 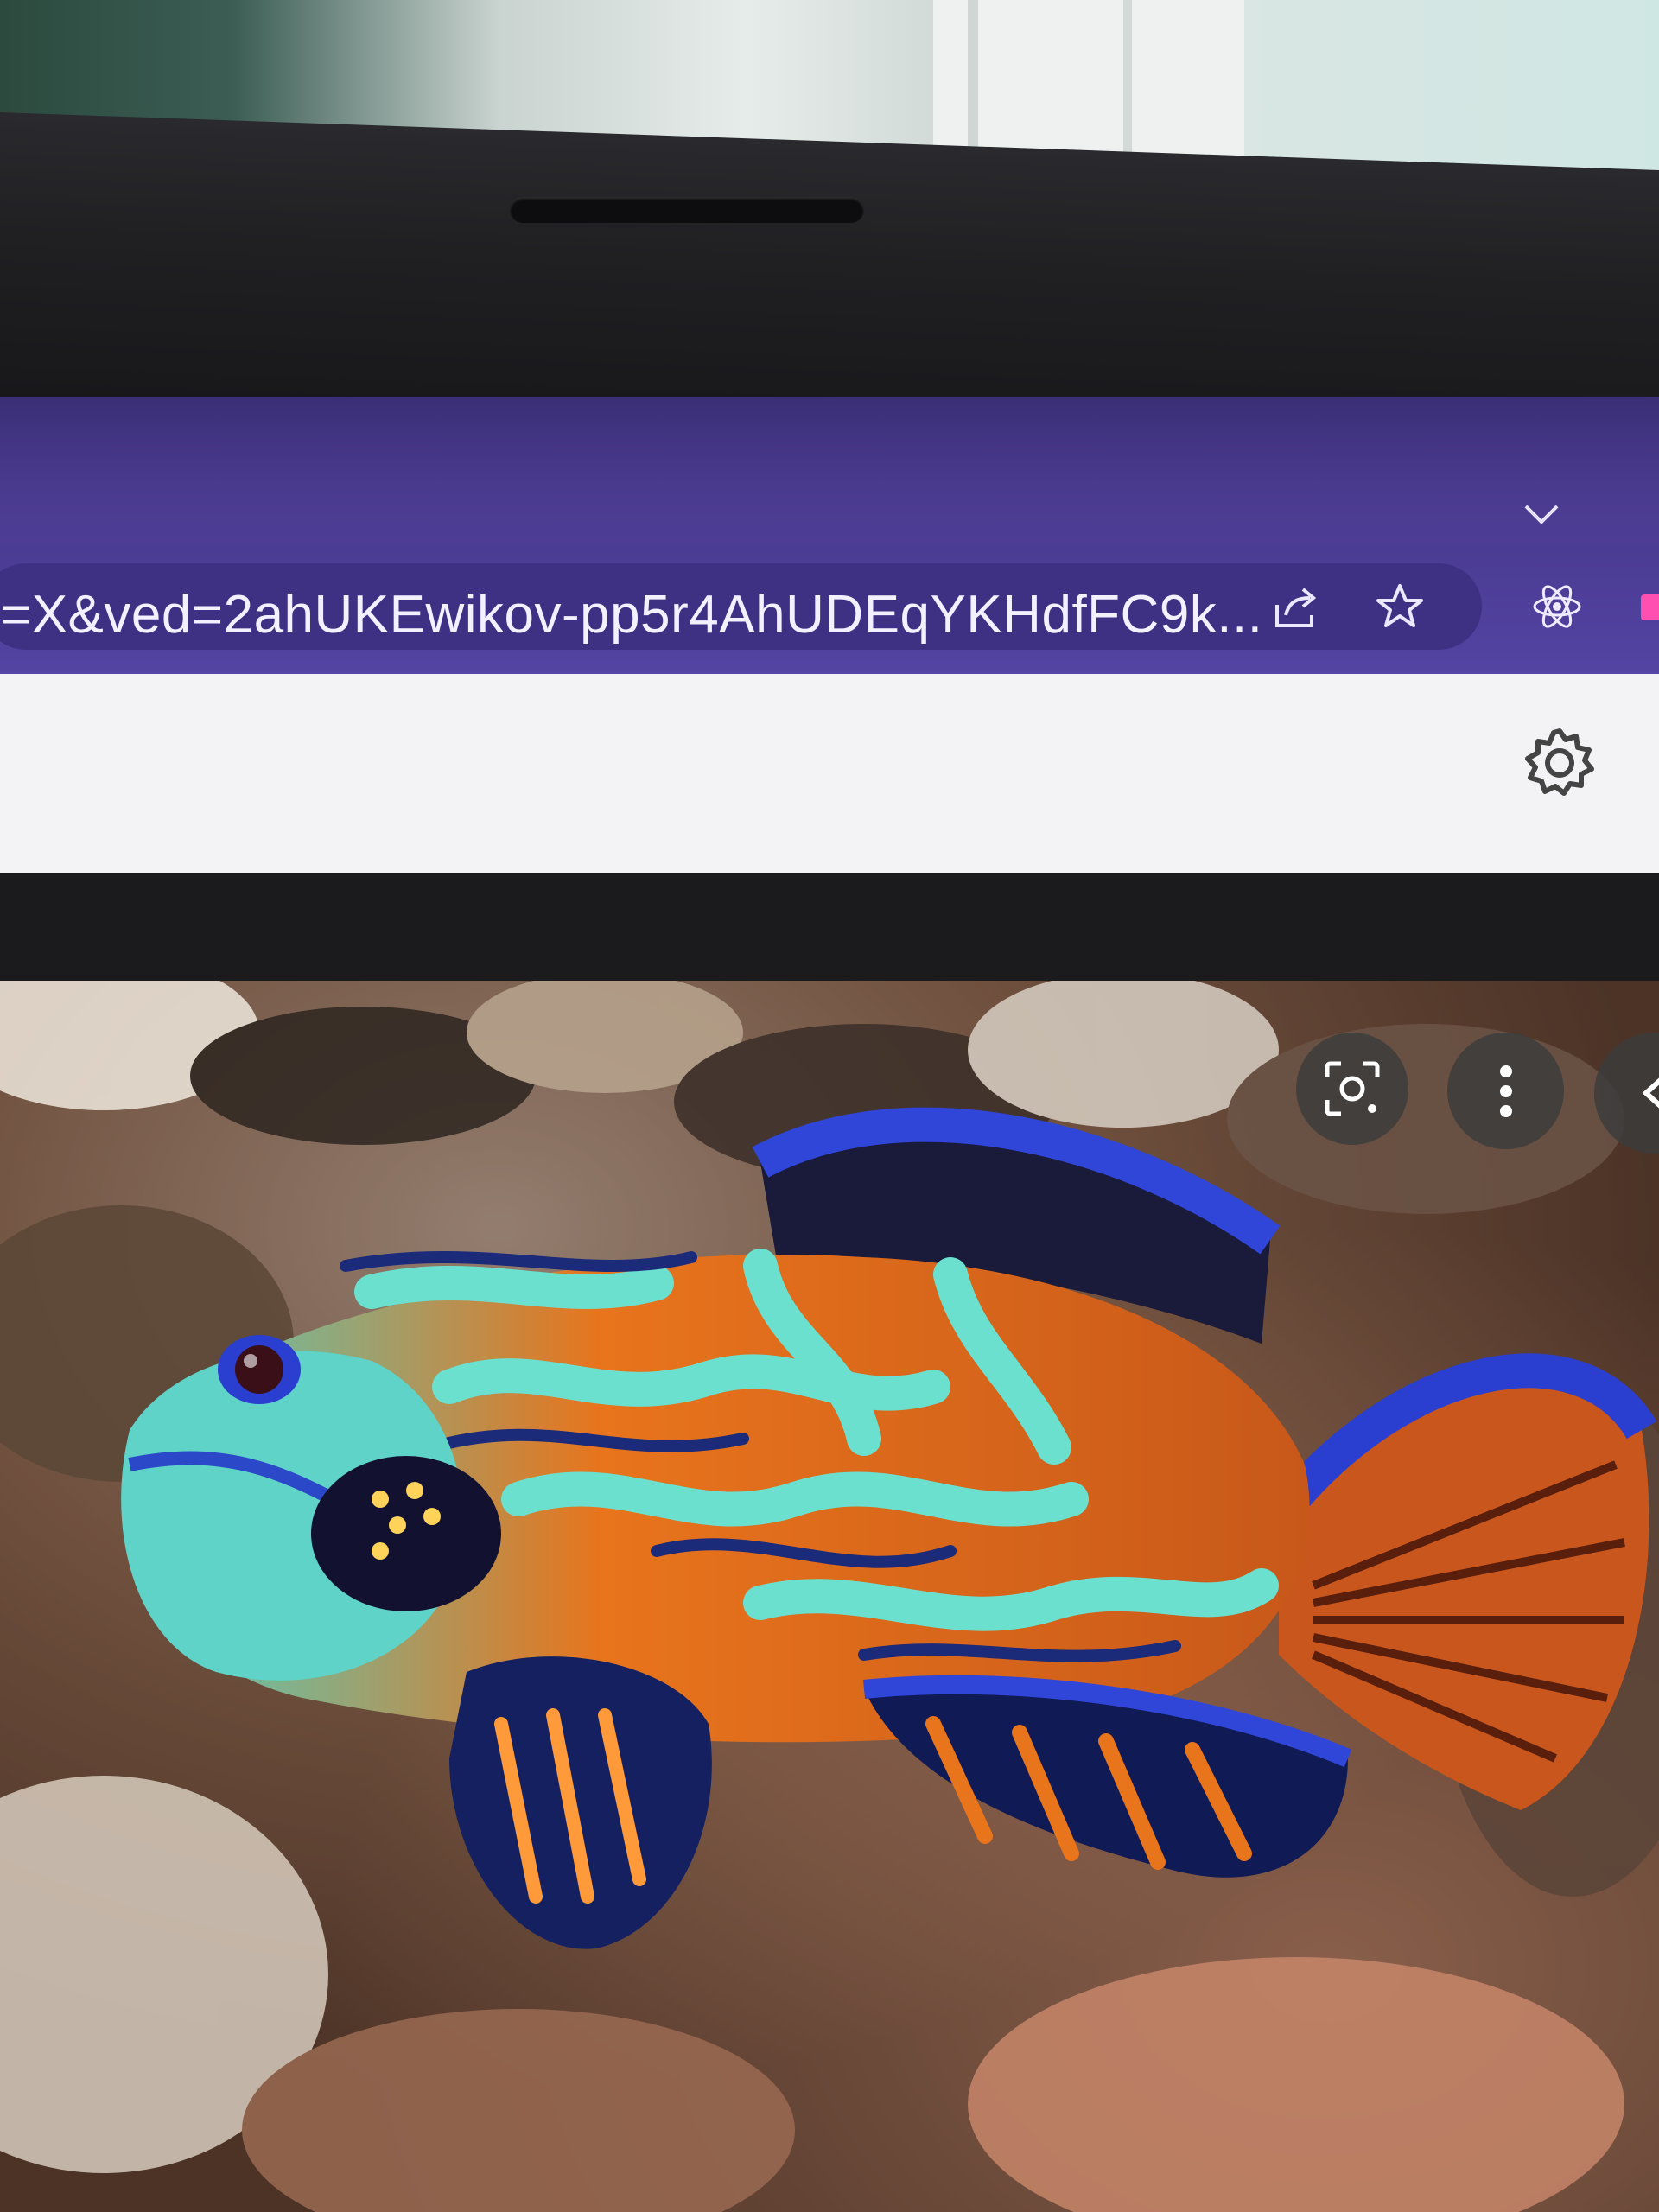 I want to click on viewer-top-strip, so click(x=829, y=927).